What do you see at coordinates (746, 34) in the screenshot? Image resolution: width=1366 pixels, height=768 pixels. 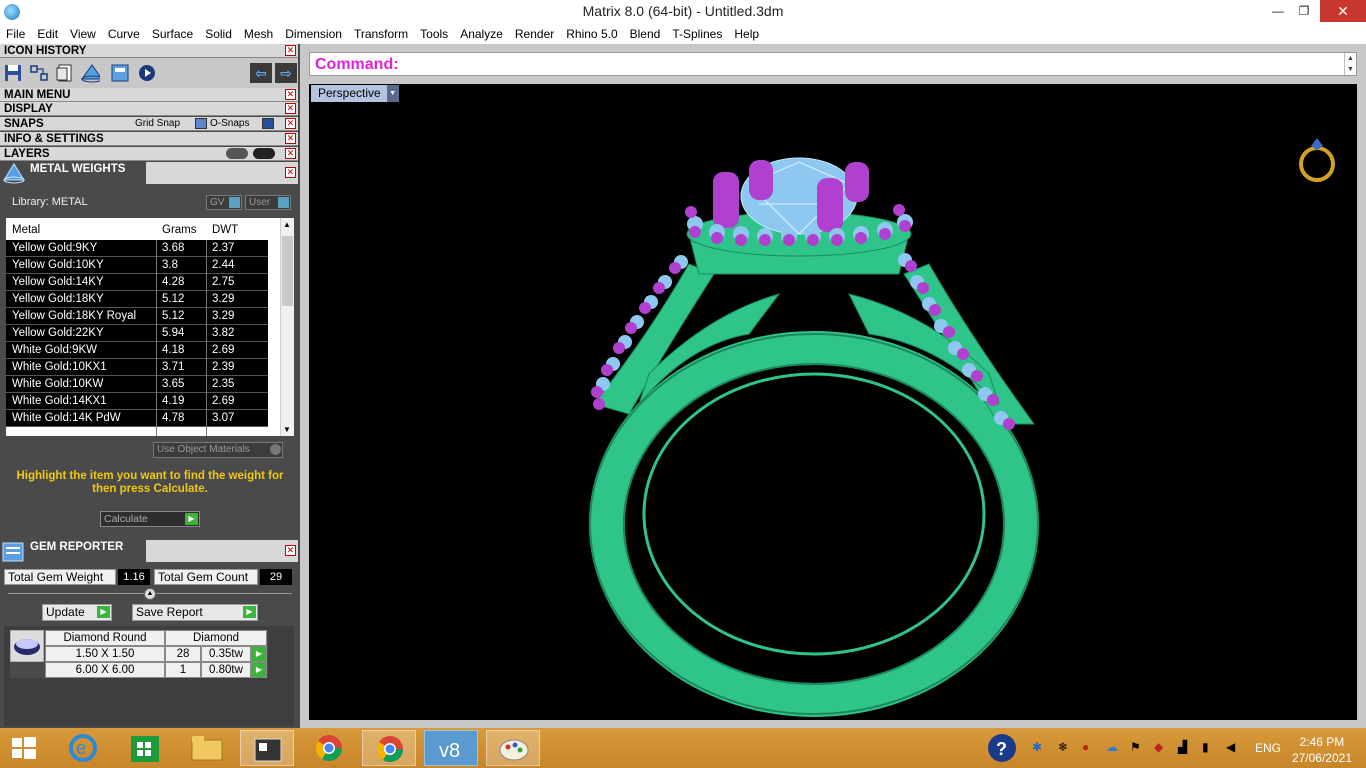 I see `menu-help: Help` at bounding box center [746, 34].